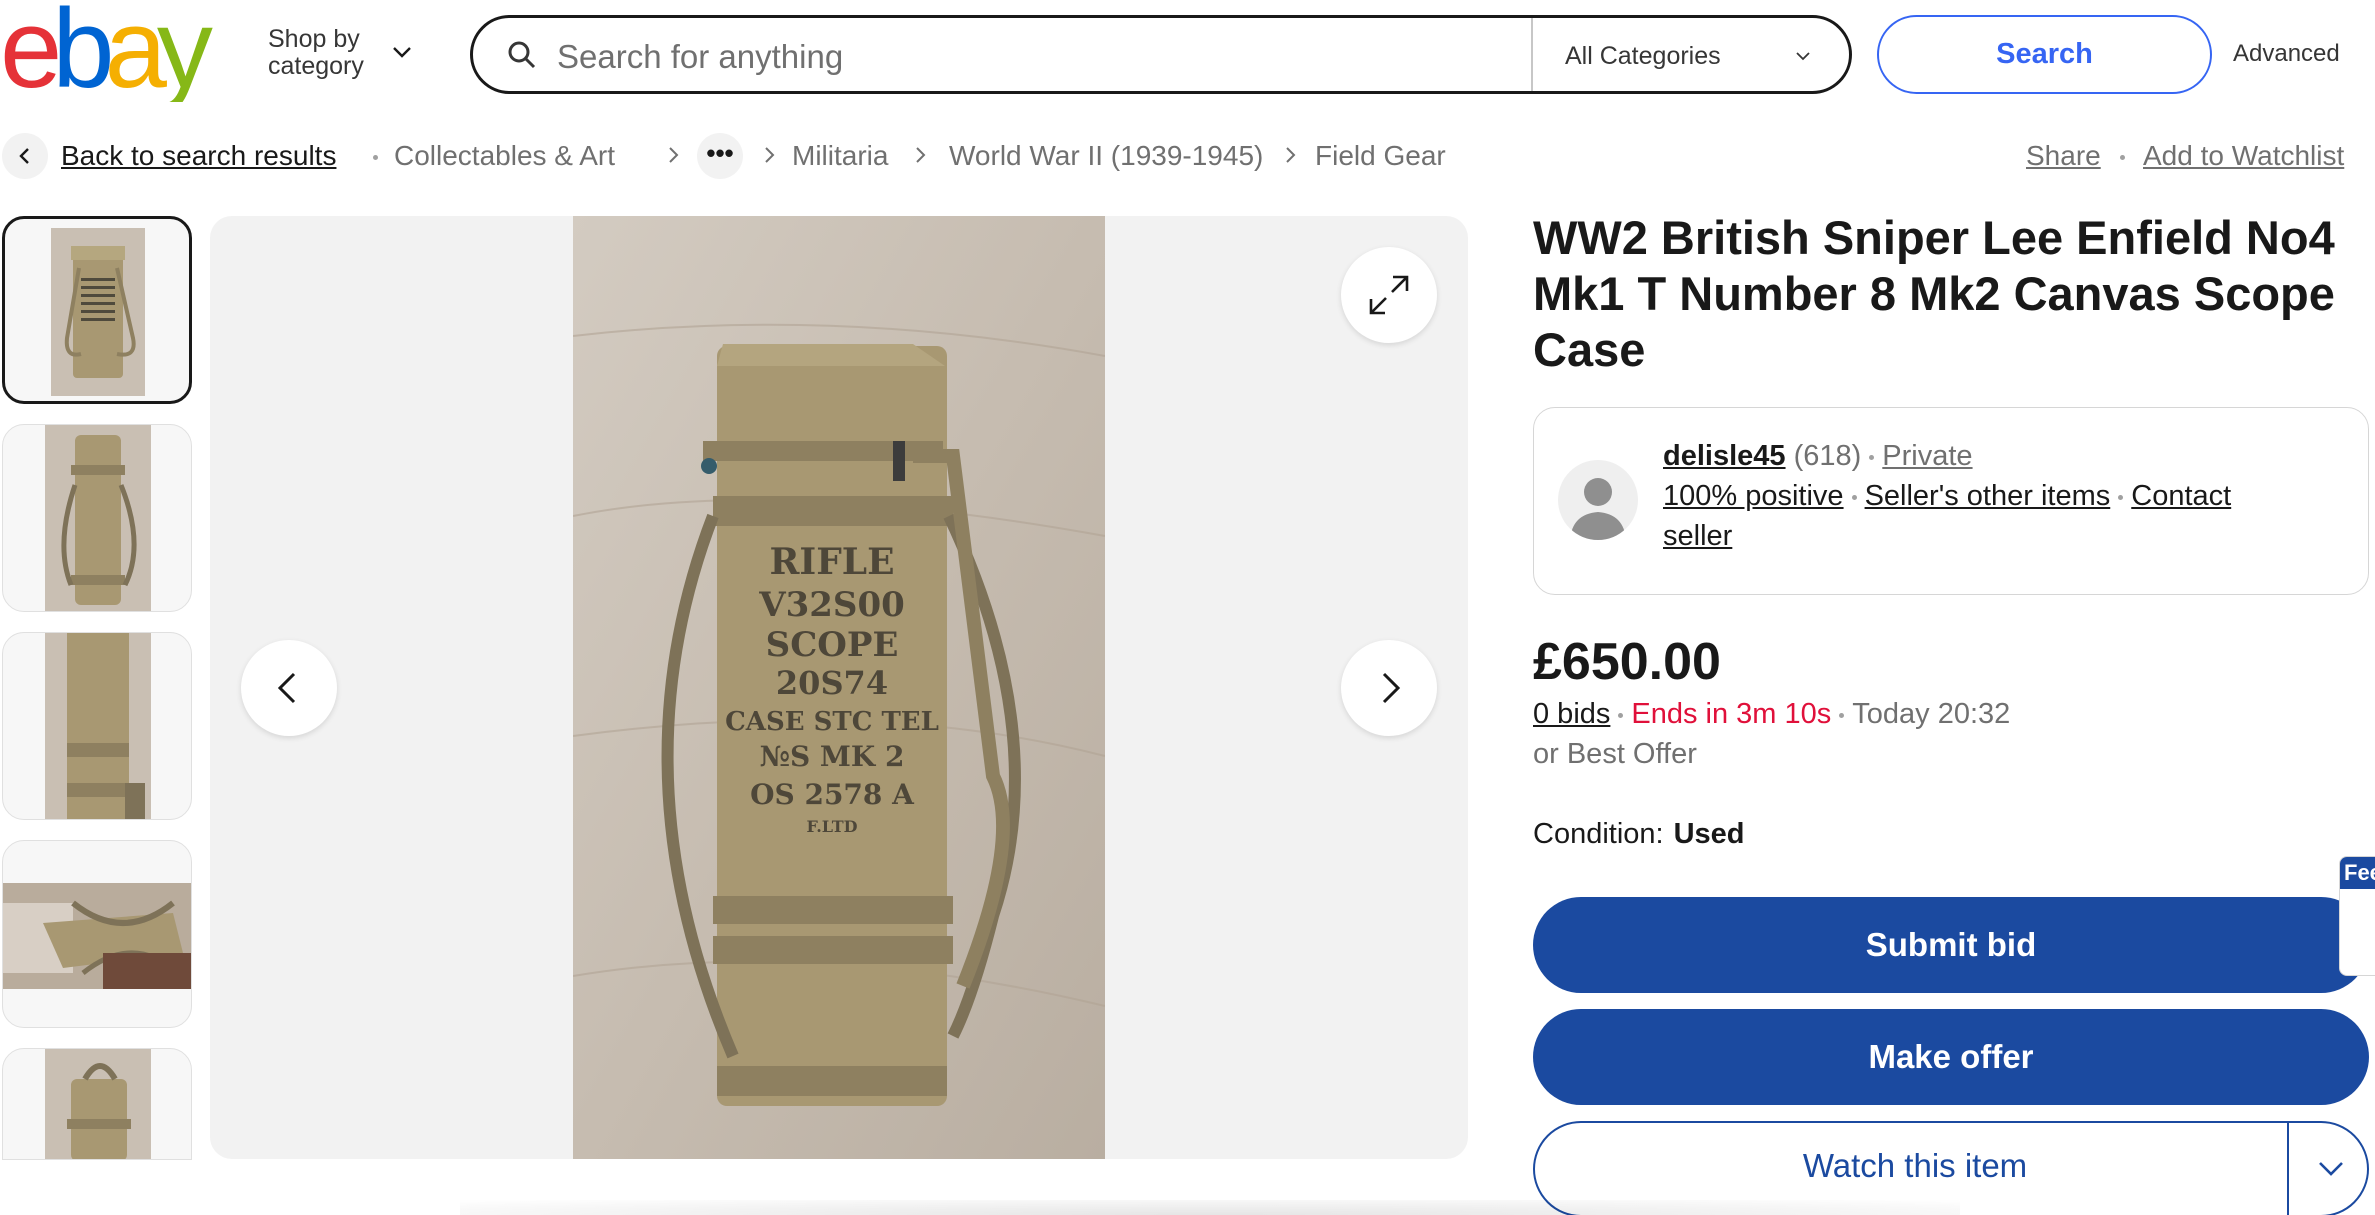 Image resolution: width=2375 pixels, height=1215 pixels. I want to click on contact-seller-link: Contact, so click(2181, 496).